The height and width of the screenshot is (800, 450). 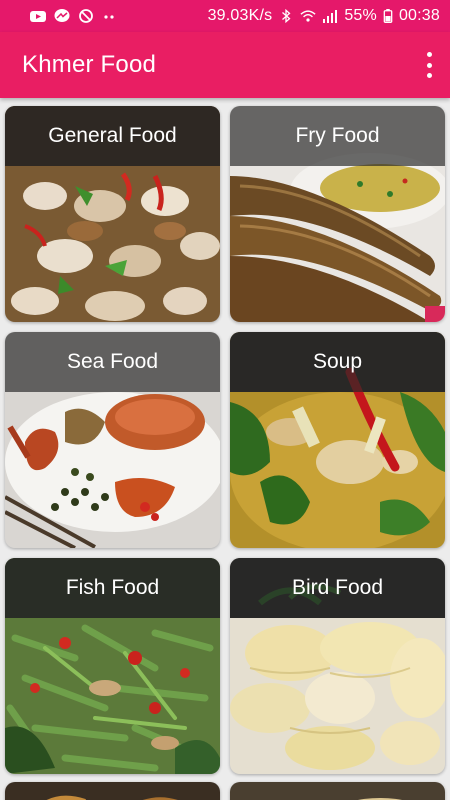 I want to click on app-title: Khmer Food, so click(x=89, y=64).